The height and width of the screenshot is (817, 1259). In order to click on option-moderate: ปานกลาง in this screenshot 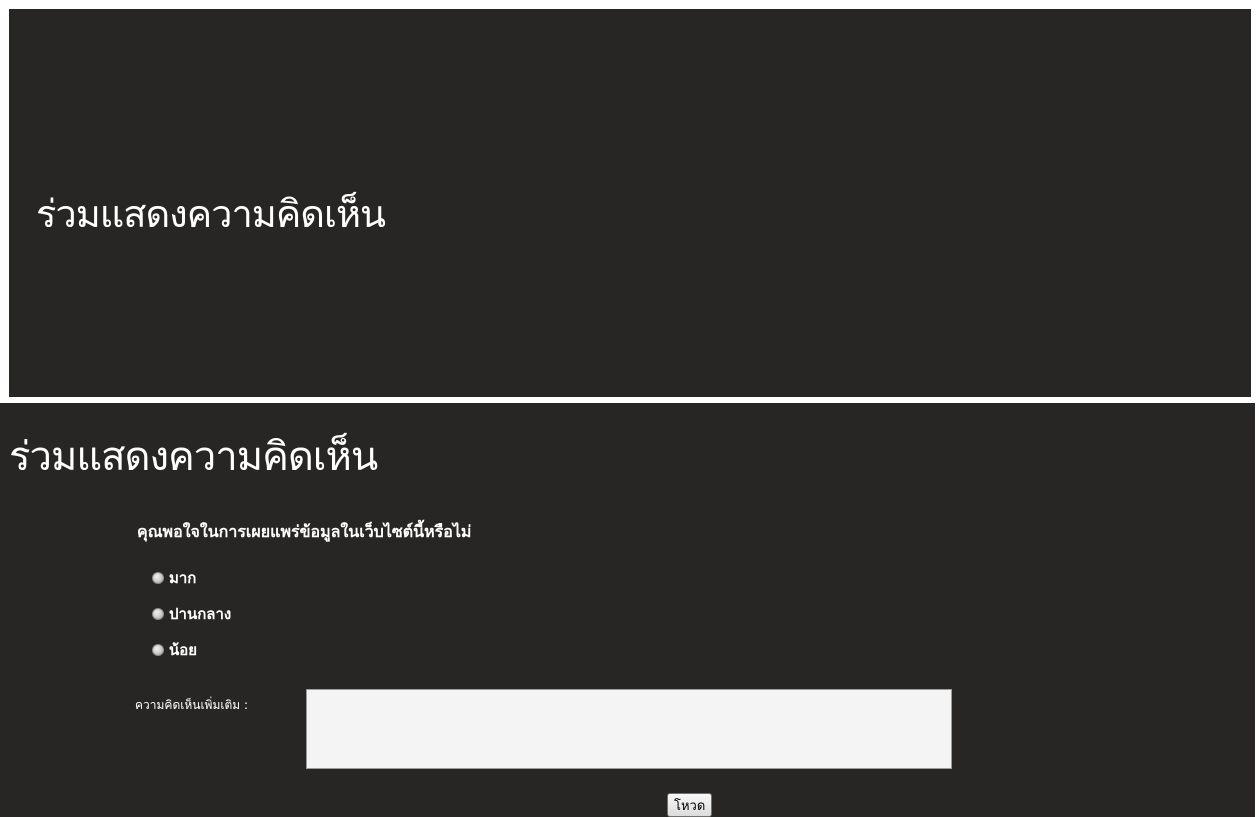, I will do `click(191, 614)`.